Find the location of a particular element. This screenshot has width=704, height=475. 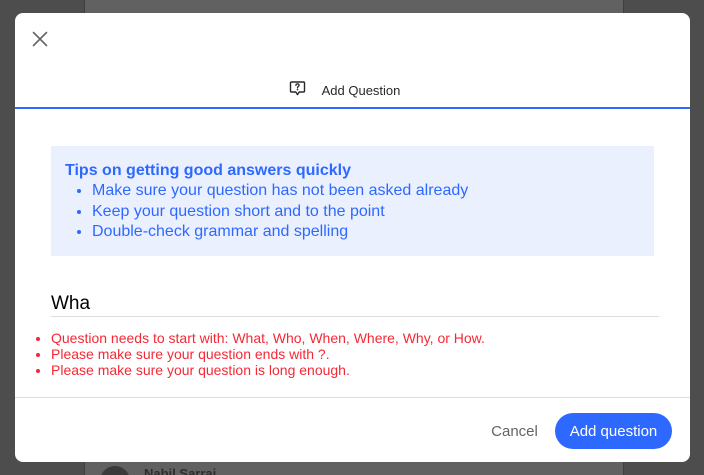

add-question-button: Add question is located at coordinates (613, 431).